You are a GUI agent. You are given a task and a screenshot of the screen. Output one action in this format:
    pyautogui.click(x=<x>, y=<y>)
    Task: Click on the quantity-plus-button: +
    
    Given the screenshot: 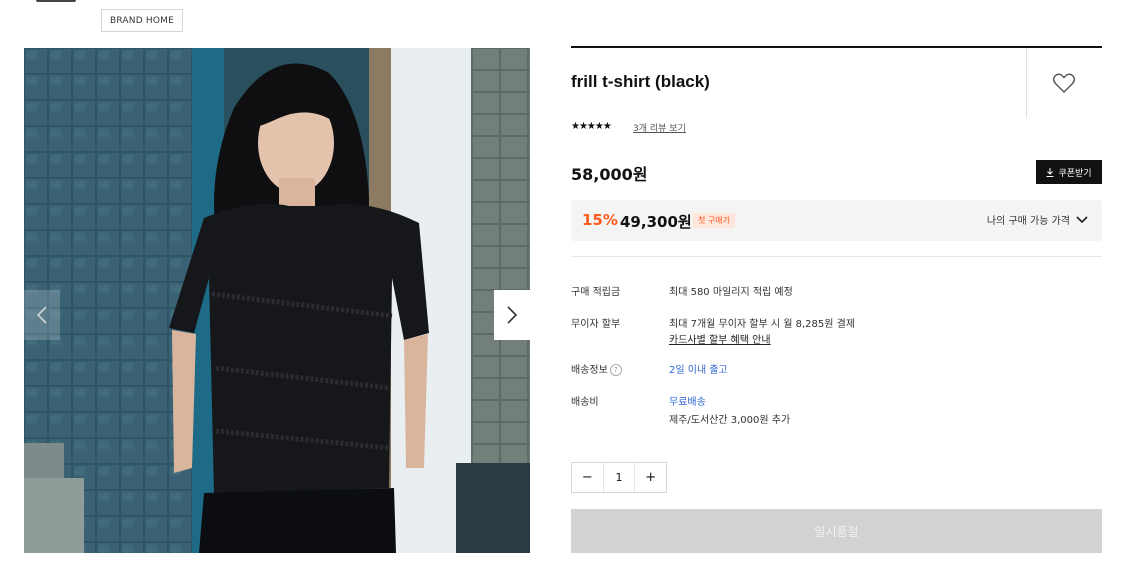 What is the action you would take?
    pyautogui.click(x=650, y=477)
    